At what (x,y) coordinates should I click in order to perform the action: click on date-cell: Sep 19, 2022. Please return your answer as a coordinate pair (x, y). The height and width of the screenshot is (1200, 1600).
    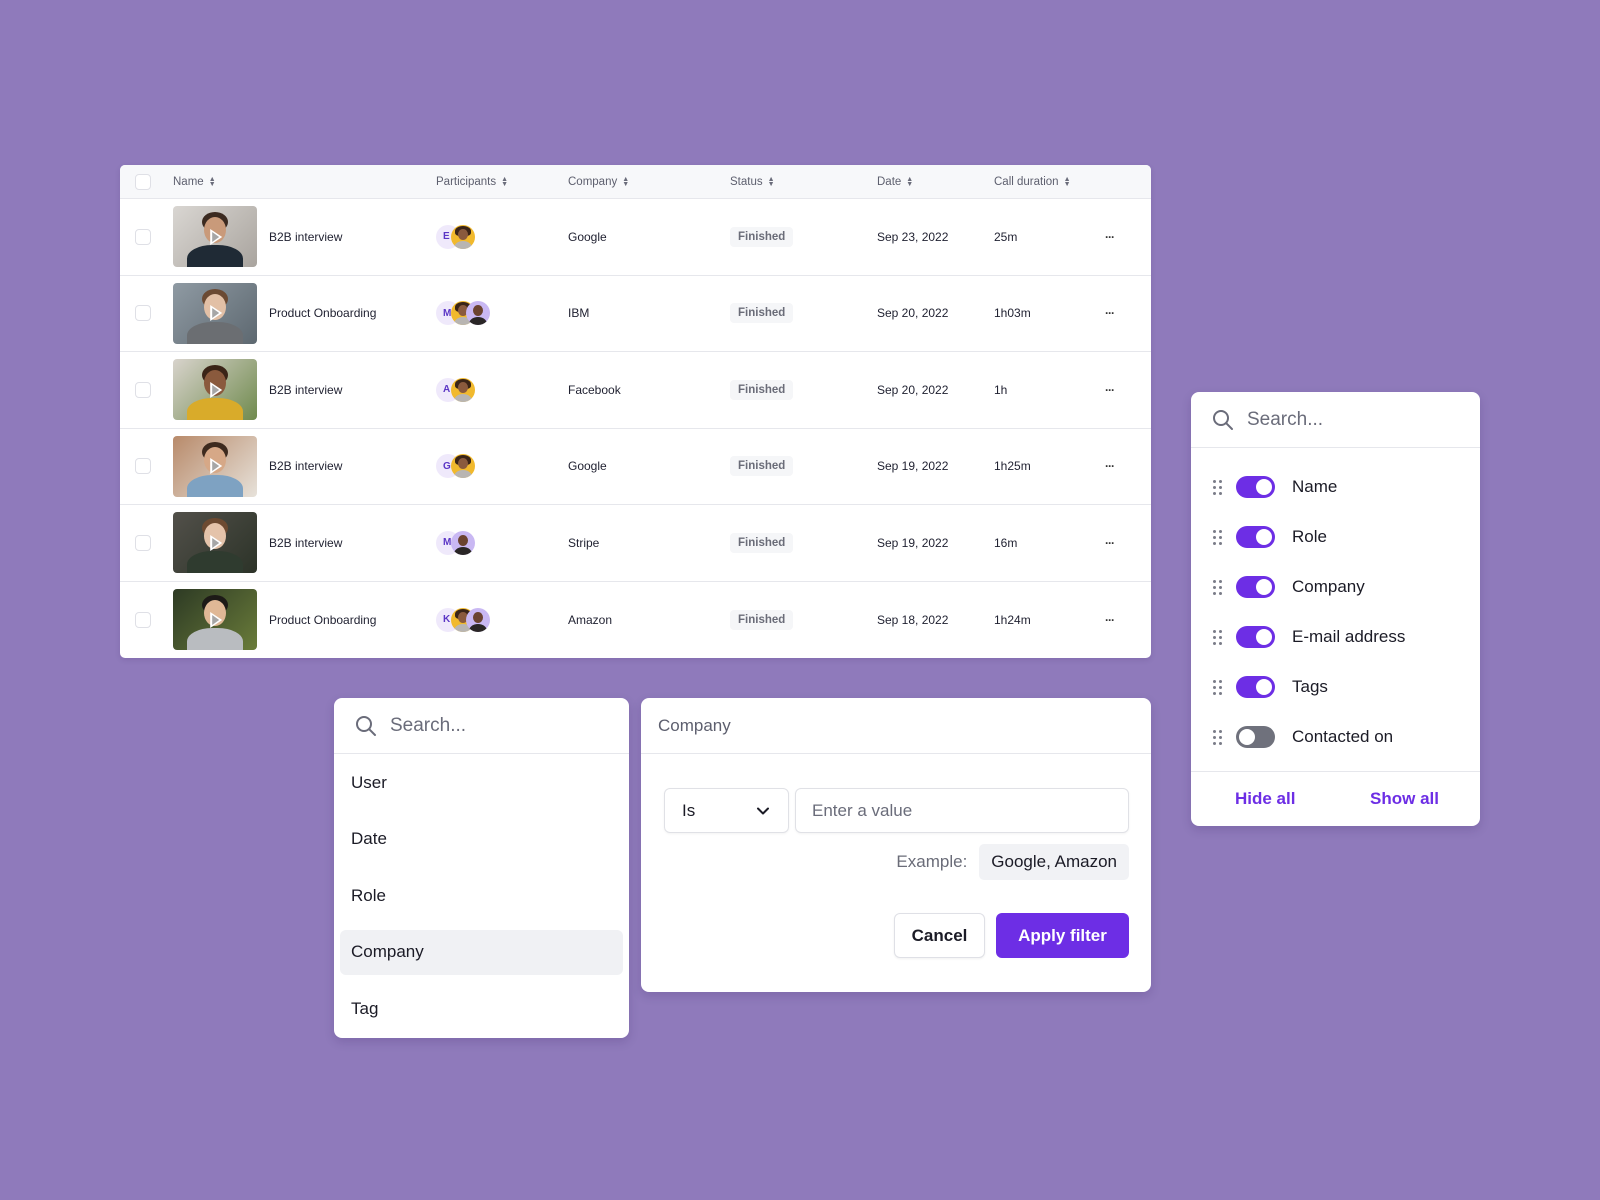
    Looking at the image, I should click on (913, 542).